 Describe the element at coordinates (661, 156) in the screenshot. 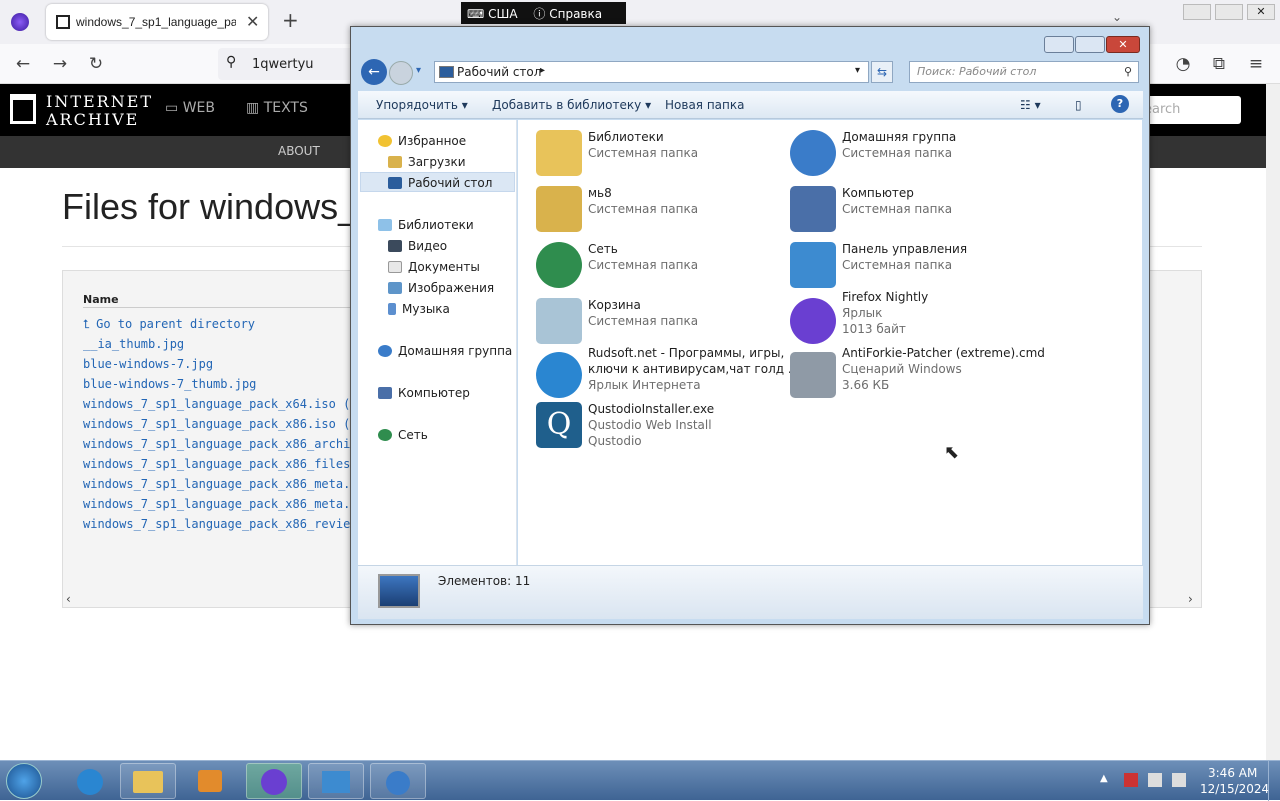

I see `item-libraries: Библиотеки Системная папка` at that location.